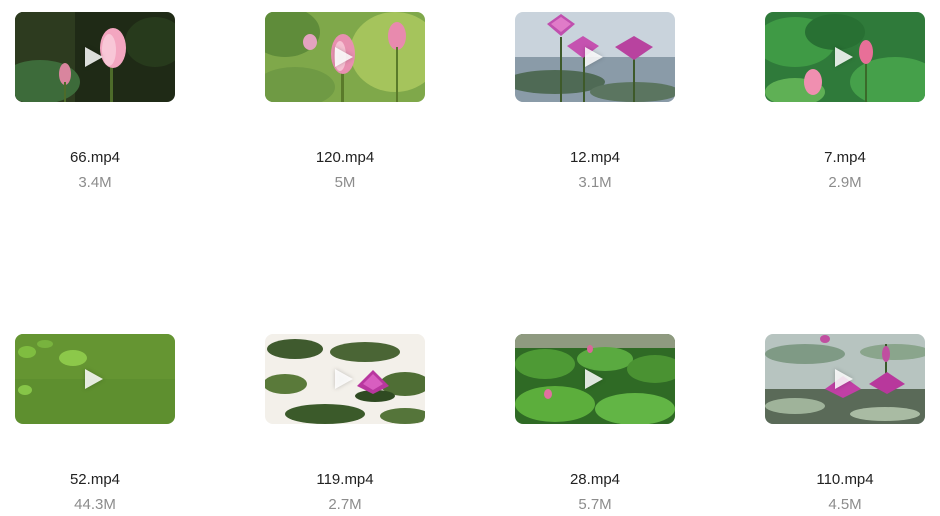 Image resolution: width=940 pixels, height=516 pixels. I want to click on video-card-52: 52.mp4 44.3M, so click(95, 424).